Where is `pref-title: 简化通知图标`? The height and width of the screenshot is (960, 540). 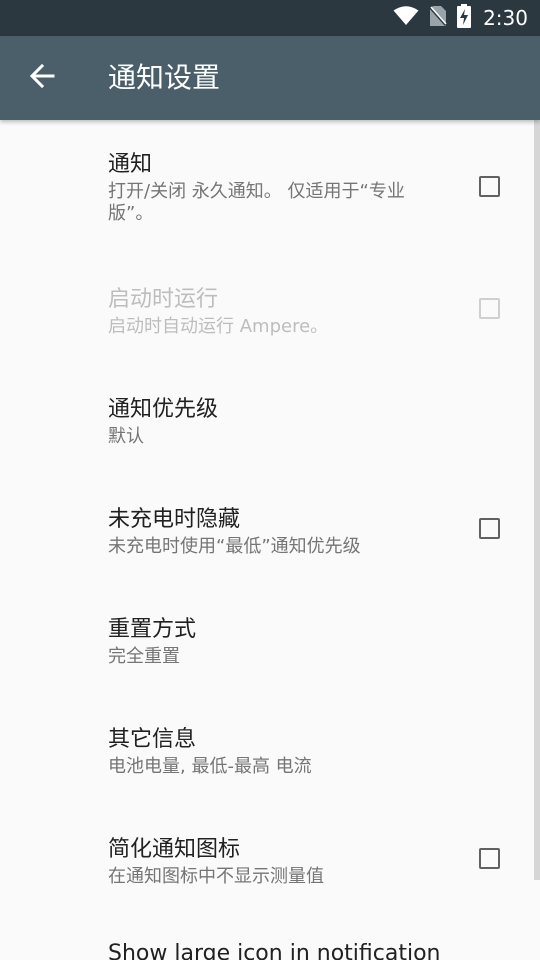
pref-title: 简化通知图标 is located at coordinates (174, 849).